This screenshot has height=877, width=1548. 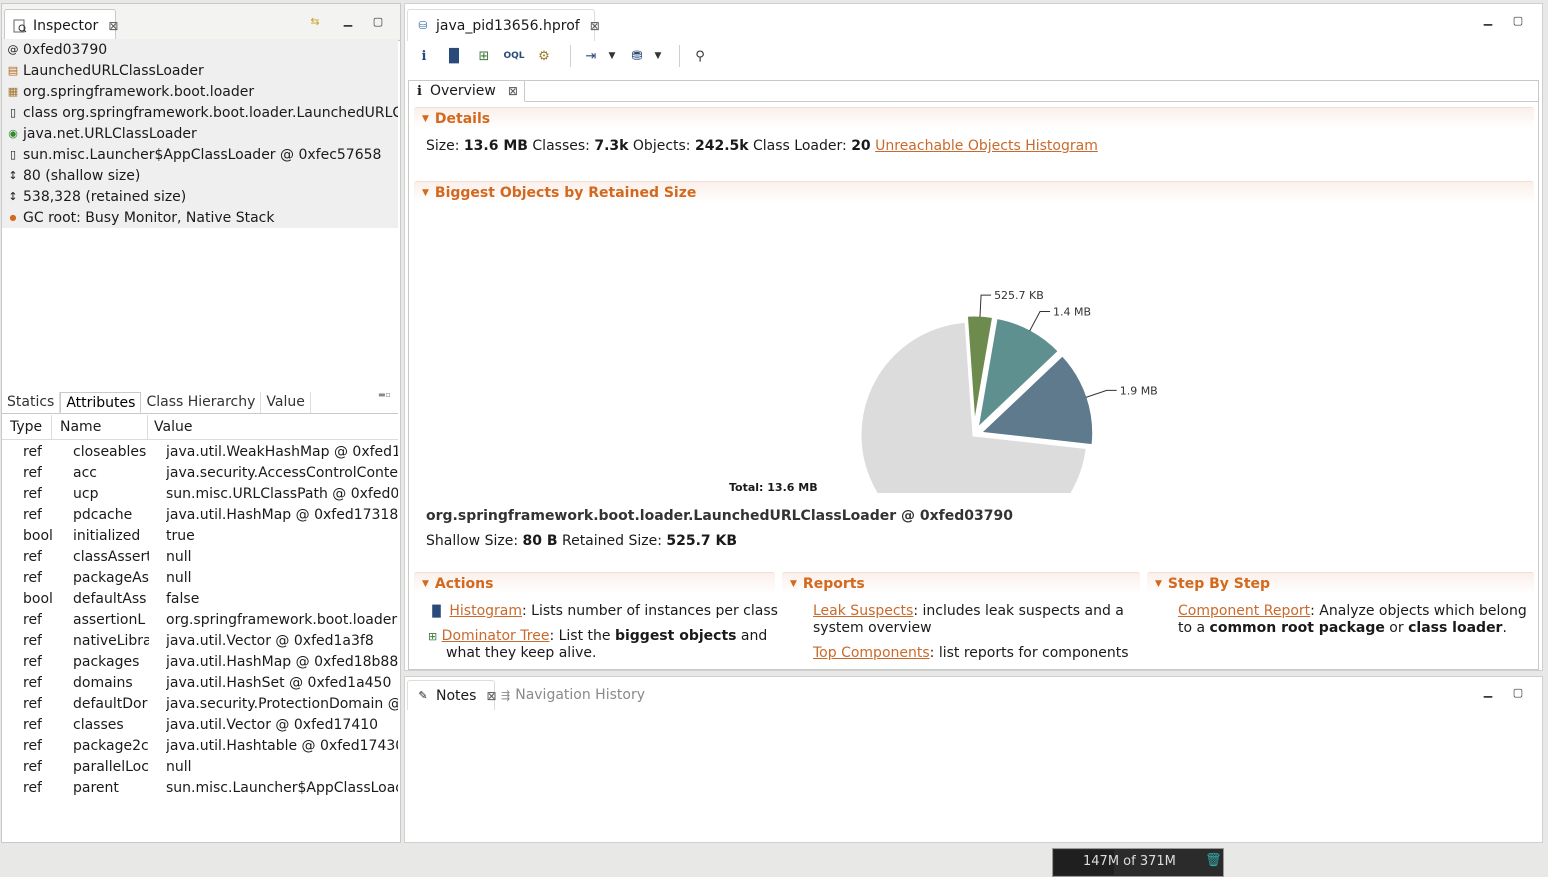 I want to click on edit-notes-icon: ✎, so click(x=423, y=695).